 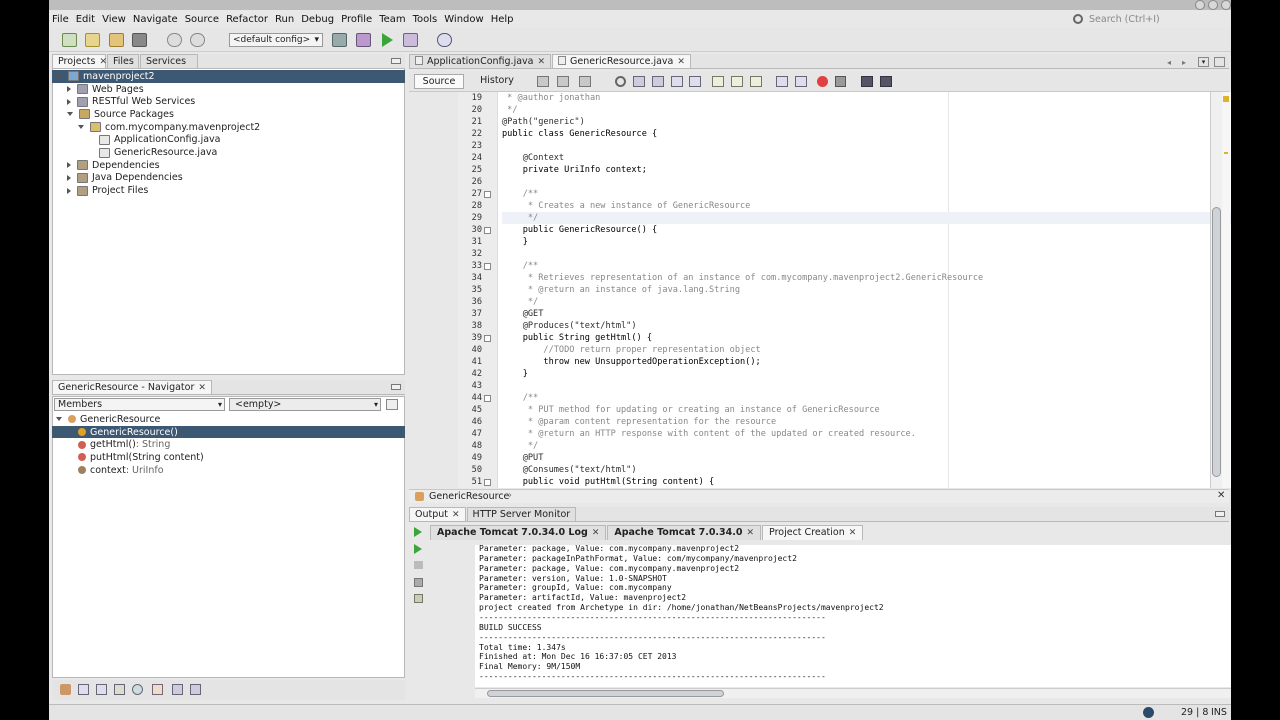 What do you see at coordinates (543, 122) in the screenshot?
I see `code-line: @Path("generic")` at bounding box center [543, 122].